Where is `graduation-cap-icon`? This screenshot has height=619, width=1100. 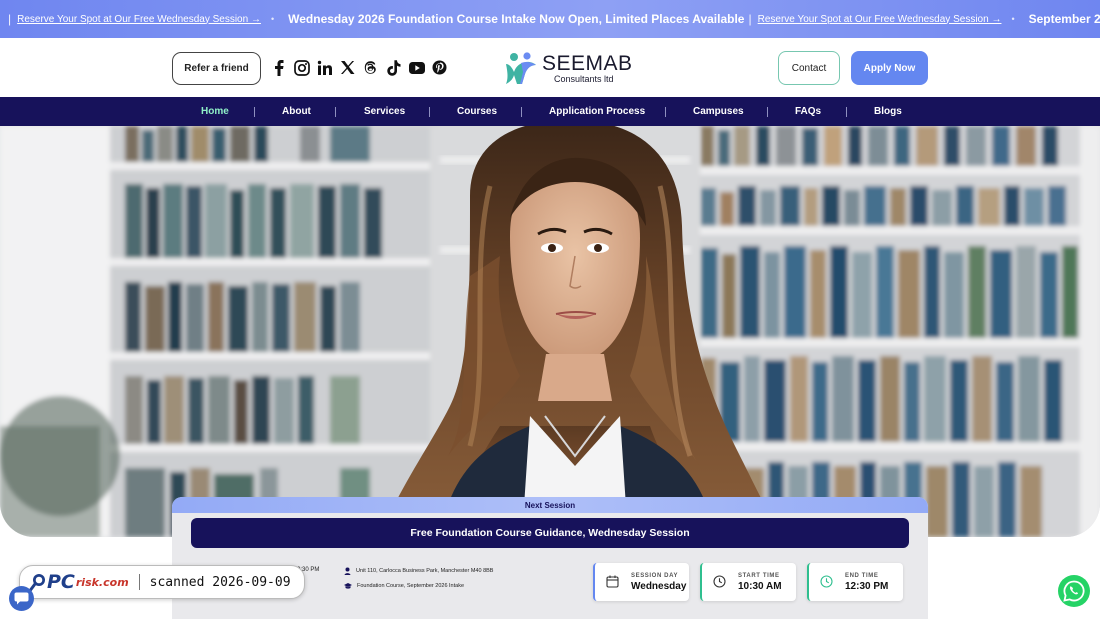 graduation-cap-icon is located at coordinates (348, 586).